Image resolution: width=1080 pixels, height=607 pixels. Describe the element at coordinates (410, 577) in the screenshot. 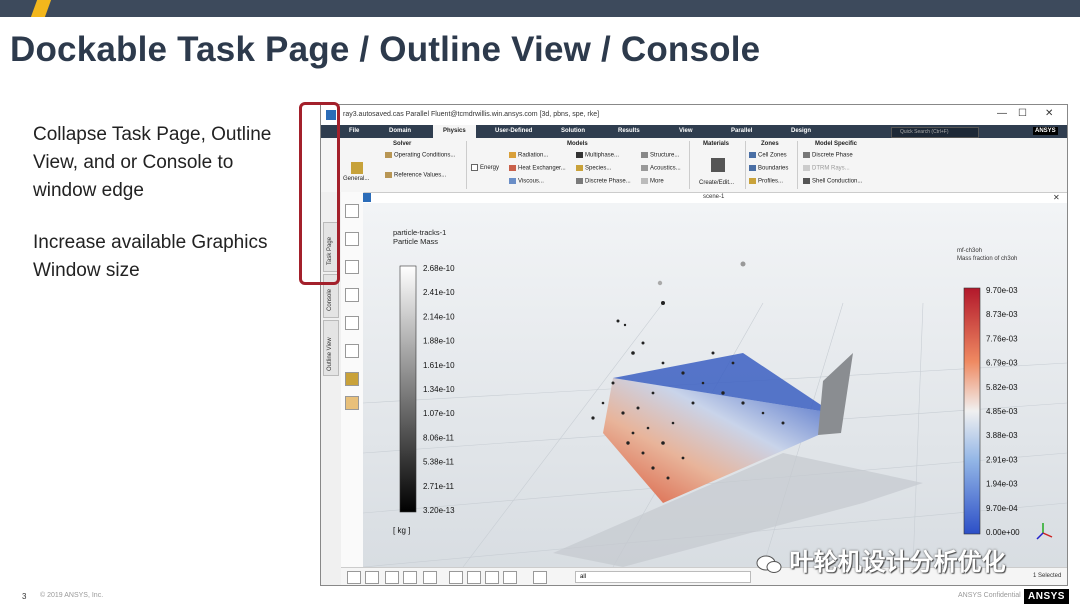

I see `zoom-out-icon` at that location.